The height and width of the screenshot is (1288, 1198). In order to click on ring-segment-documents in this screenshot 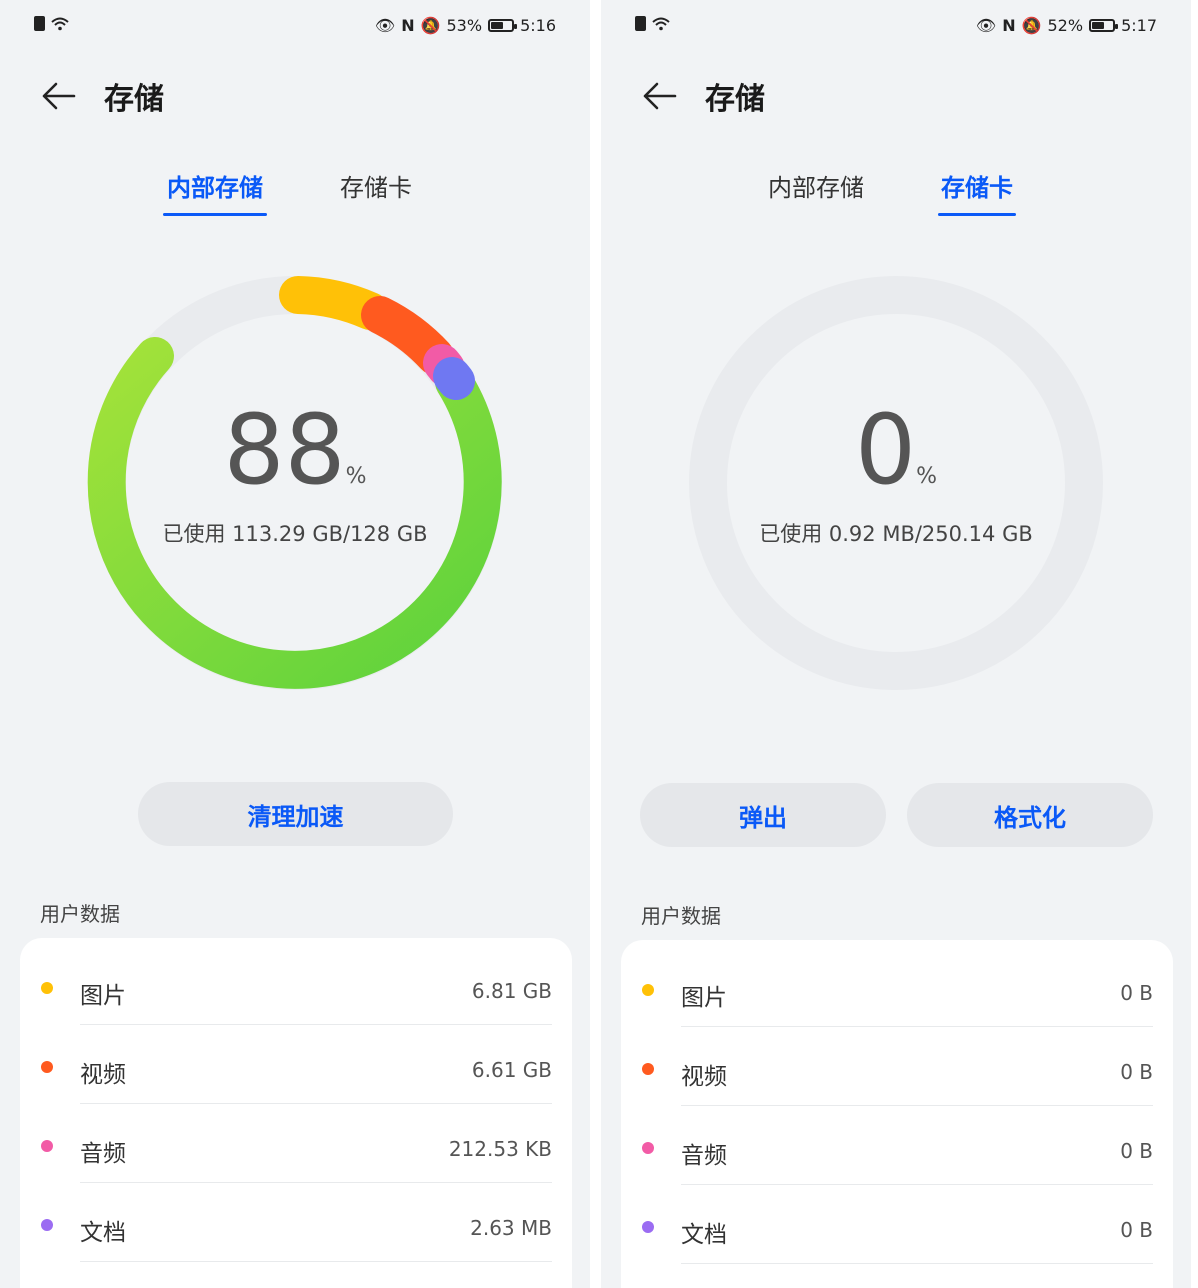, I will do `click(454, 378)`.